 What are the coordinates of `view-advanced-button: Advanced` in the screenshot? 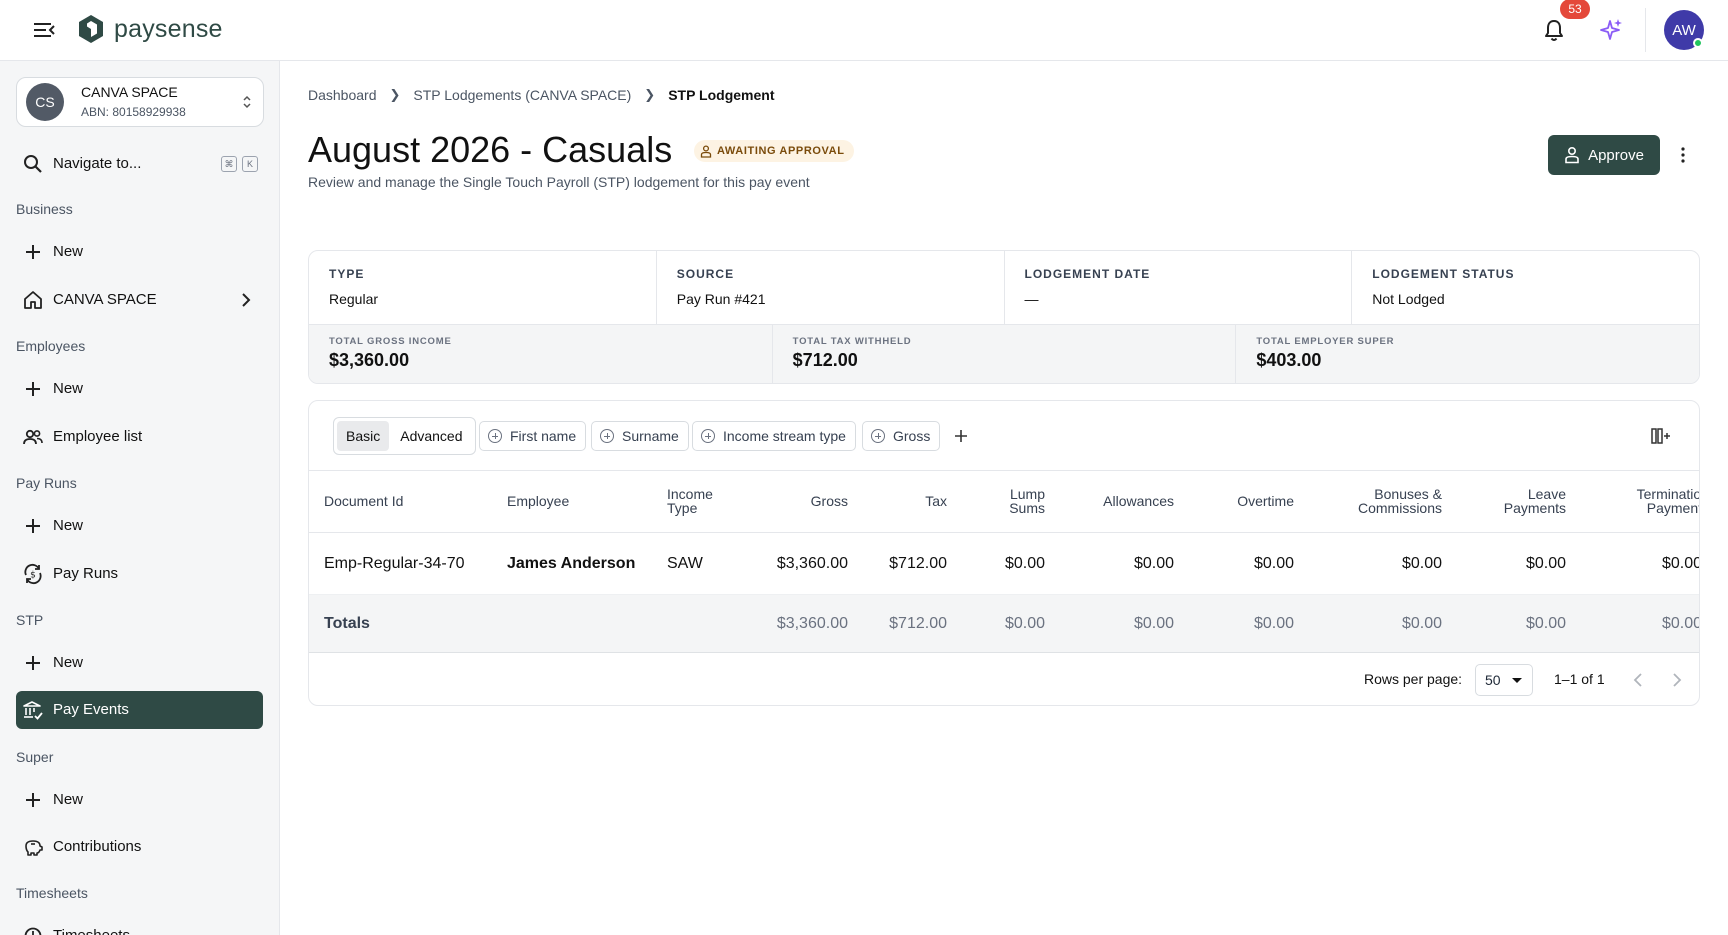 It's located at (431, 436).